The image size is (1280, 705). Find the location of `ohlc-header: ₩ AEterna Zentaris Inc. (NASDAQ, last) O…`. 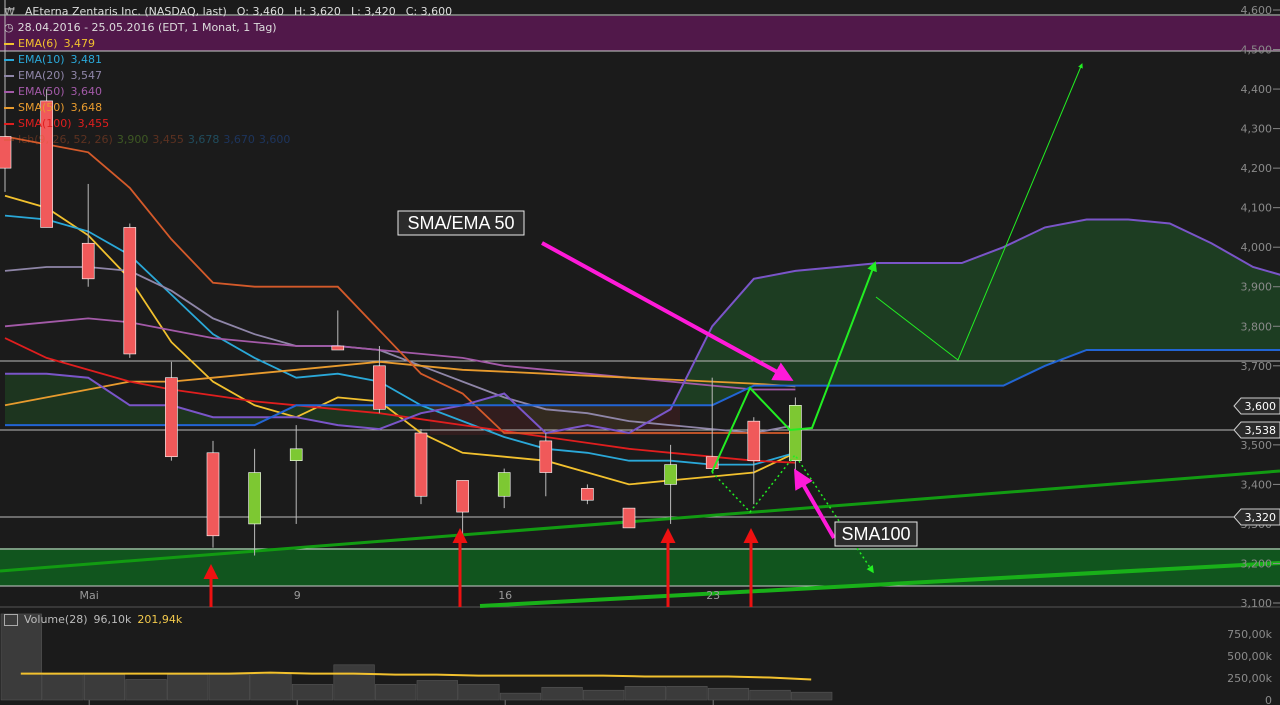

ohlc-header: ₩ AEterna Zentaris Inc. (NASDAQ, last) O… is located at coordinates (231, 12).